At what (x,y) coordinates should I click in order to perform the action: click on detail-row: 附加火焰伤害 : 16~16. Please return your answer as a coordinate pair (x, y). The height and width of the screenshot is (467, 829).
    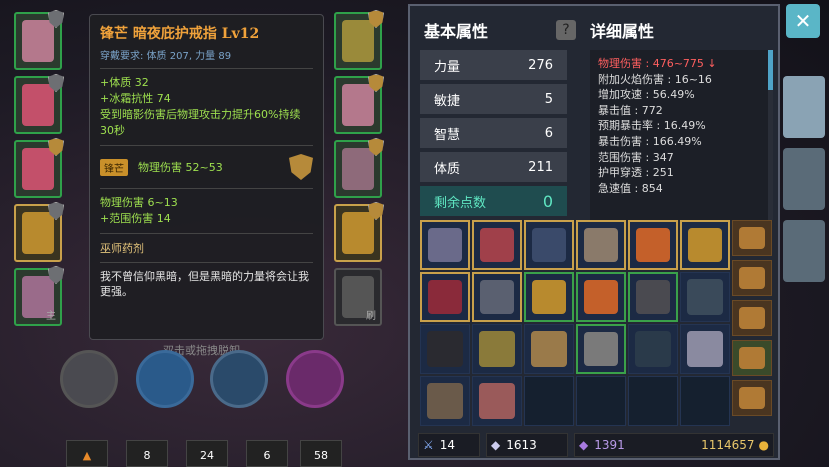
    Looking at the image, I should click on (655, 79).